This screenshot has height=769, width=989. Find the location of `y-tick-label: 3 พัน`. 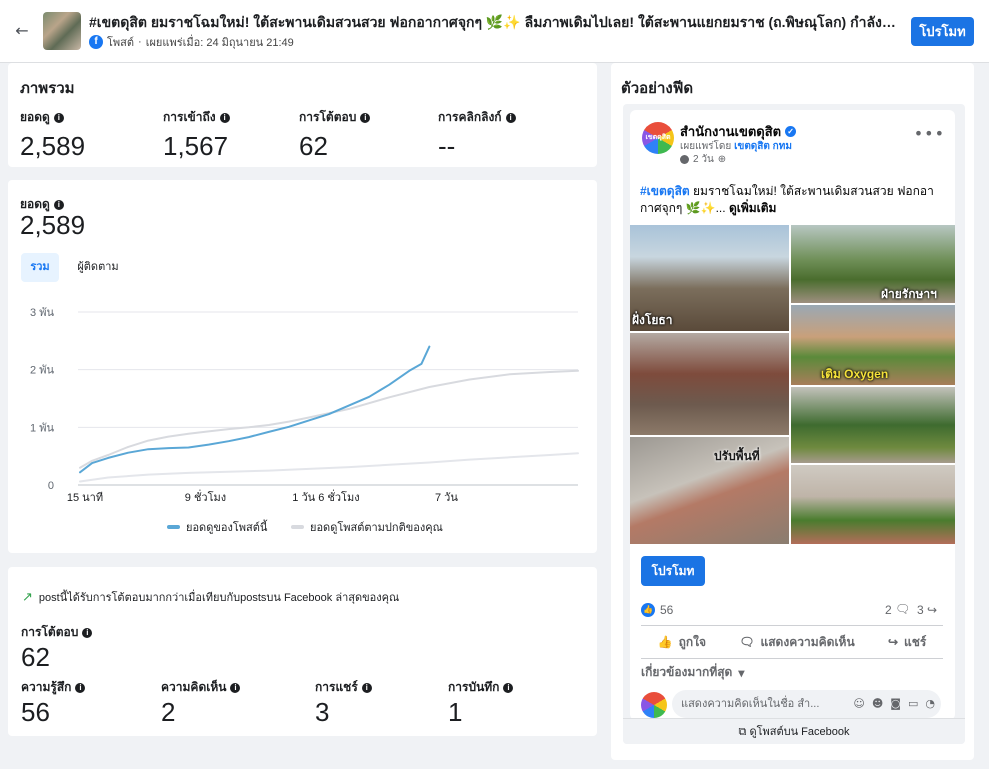

y-tick-label: 3 พัน is located at coordinates (42, 313).